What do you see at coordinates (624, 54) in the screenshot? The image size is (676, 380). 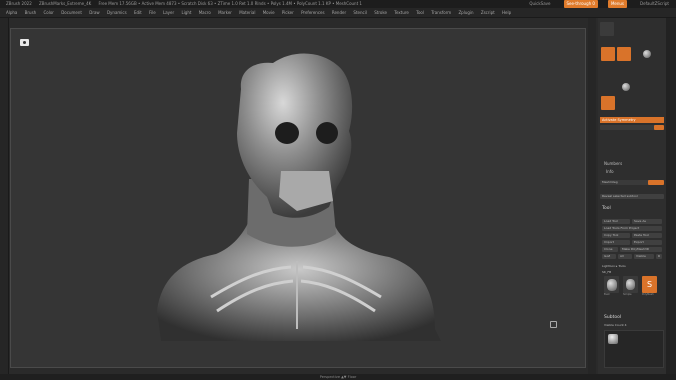 I see `stroke-tile` at bounding box center [624, 54].